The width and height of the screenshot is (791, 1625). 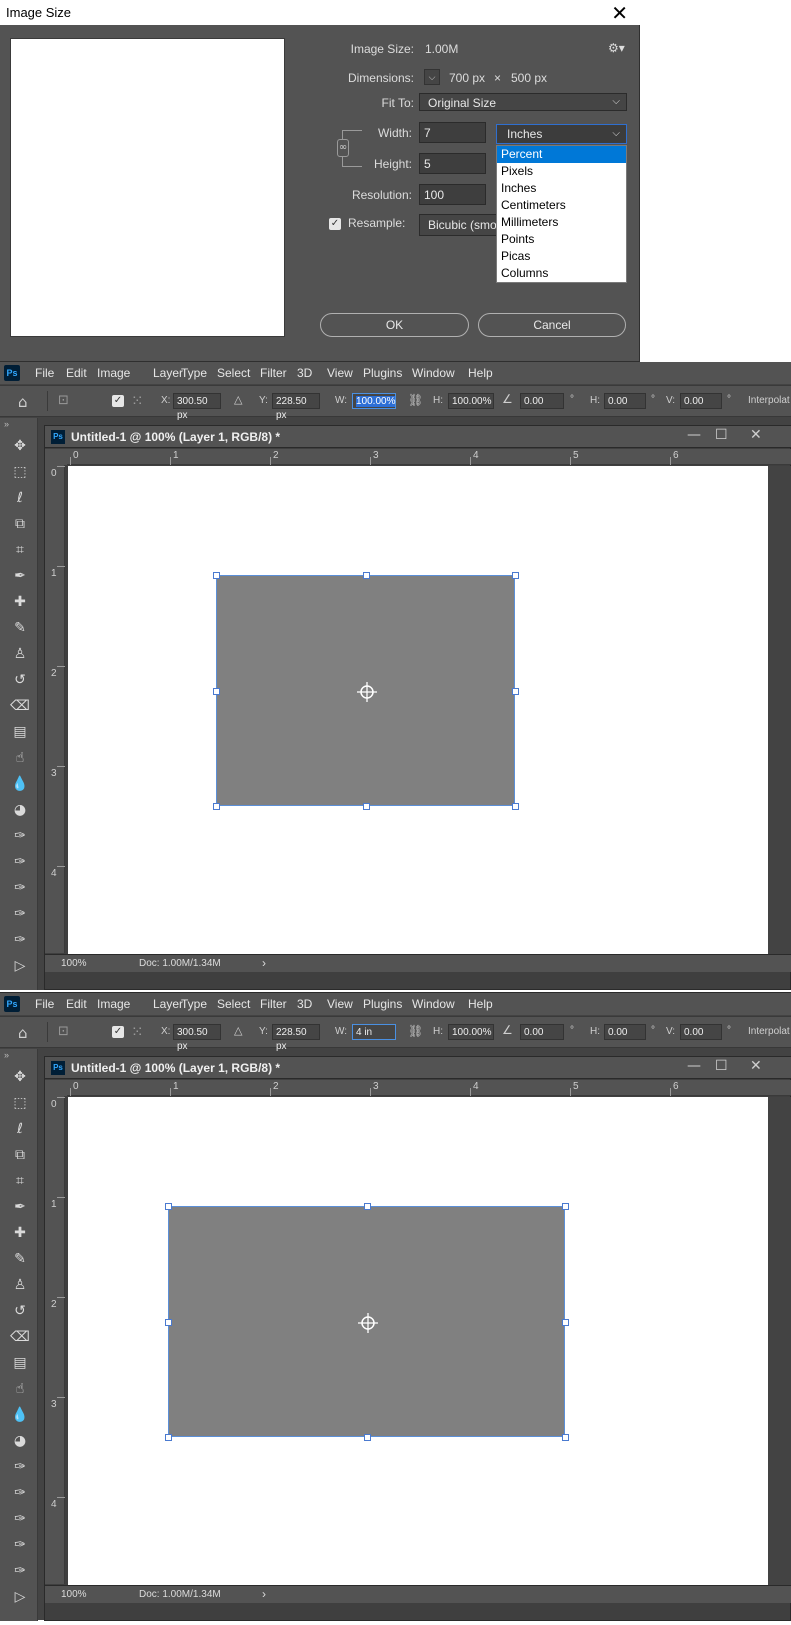 What do you see at coordinates (561, 154) in the screenshot?
I see `unit-option: Percent` at bounding box center [561, 154].